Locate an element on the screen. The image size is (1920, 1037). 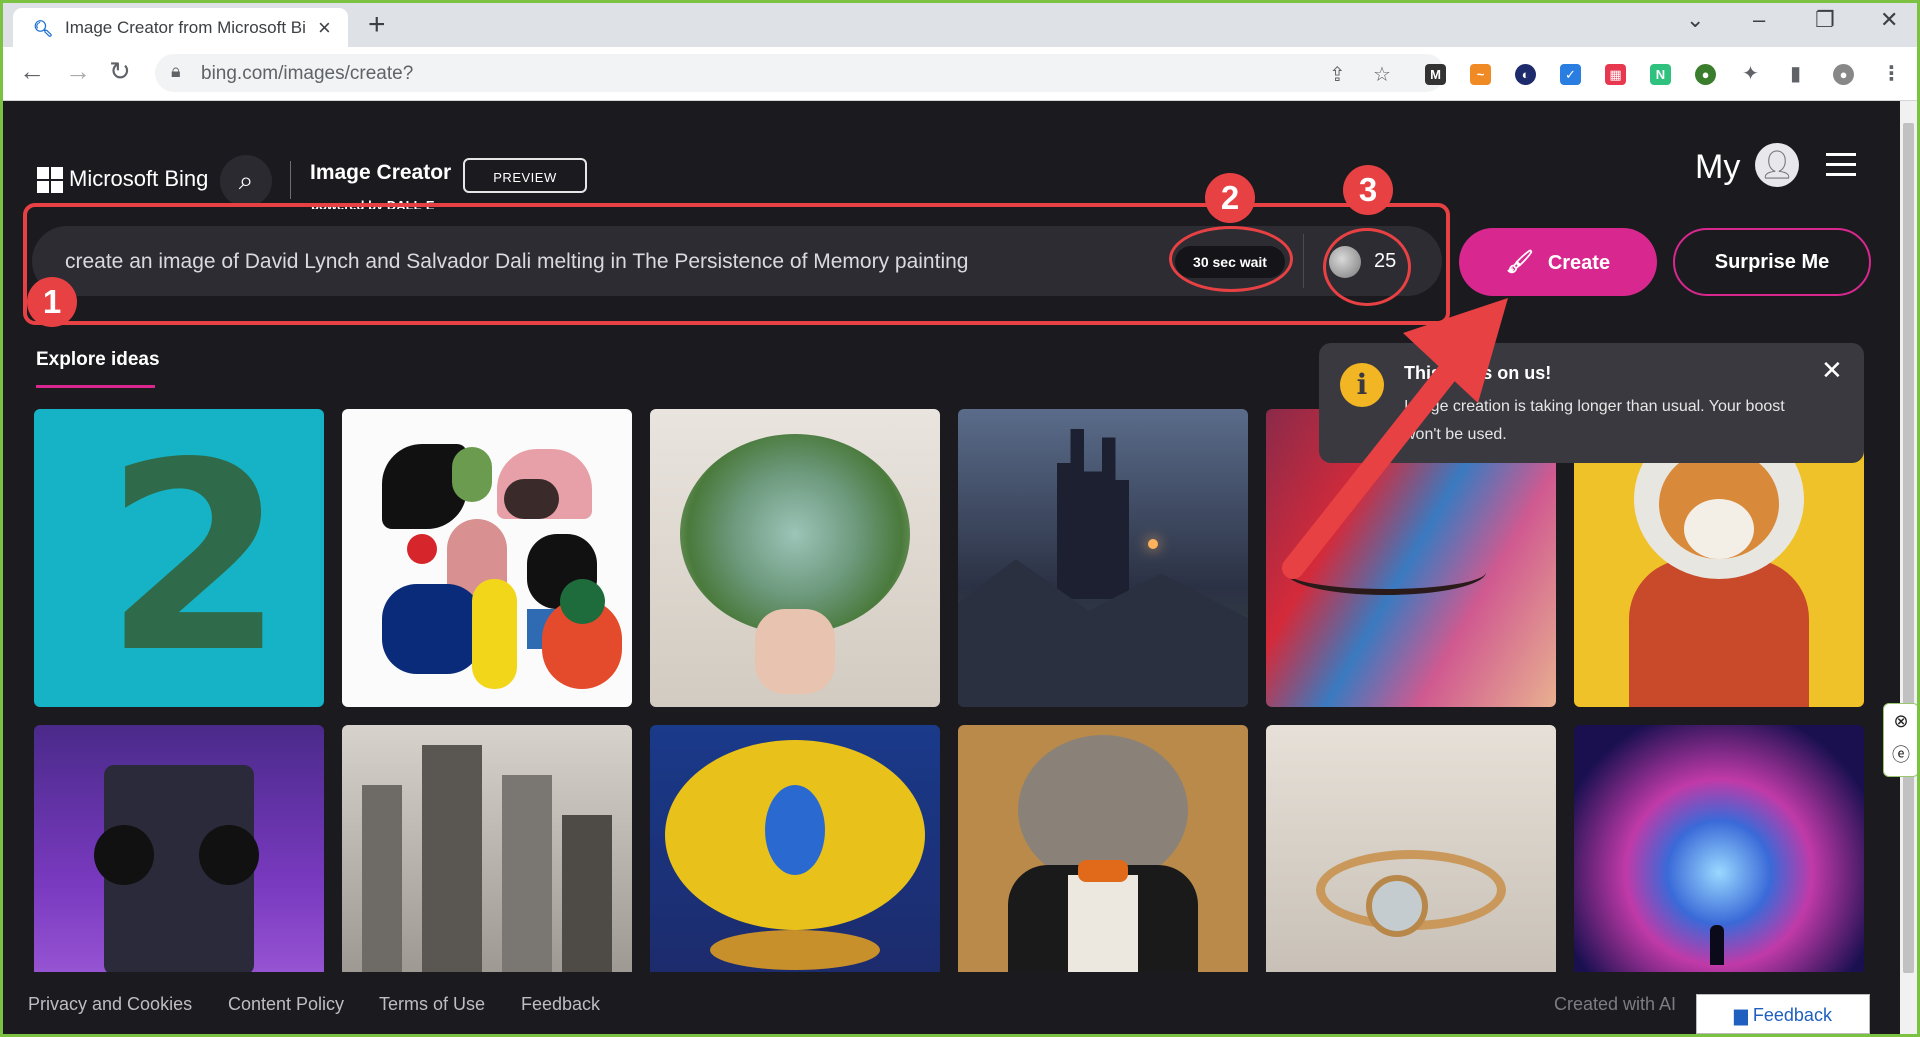
create-icon: 🖌︎ is located at coordinates (1519, 261).